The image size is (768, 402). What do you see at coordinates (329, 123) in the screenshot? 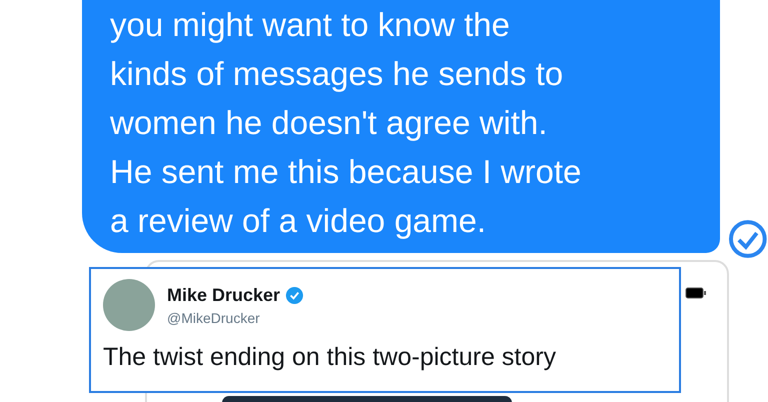
I see `message-line: women he doesn't agree with.` at bounding box center [329, 123].